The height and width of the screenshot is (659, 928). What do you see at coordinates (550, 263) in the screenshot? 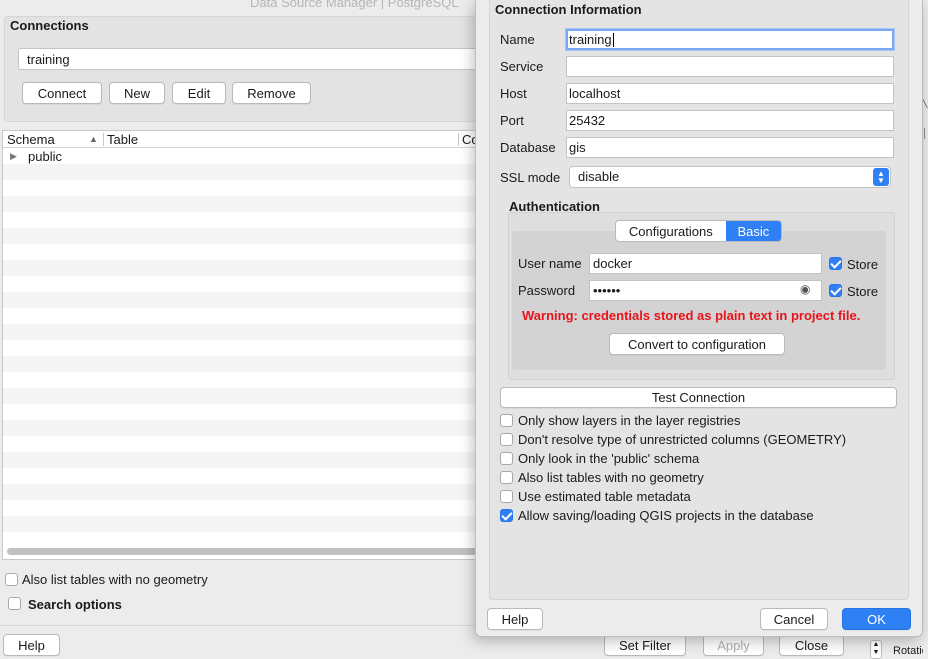
I see `username-label: User name` at bounding box center [550, 263].